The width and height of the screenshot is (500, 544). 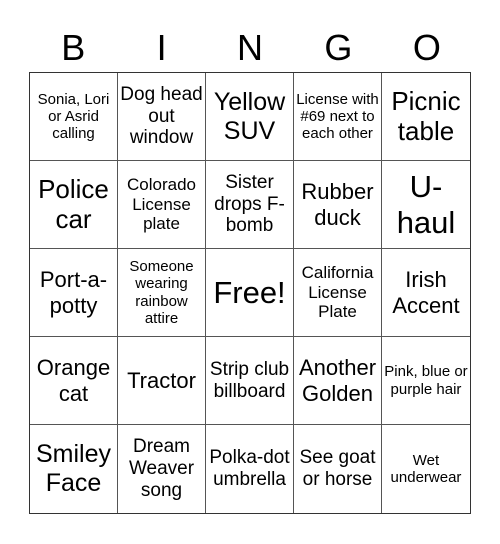 What do you see at coordinates (338, 381) in the screenshot?
I see `bingo-cell: Another Golden` at bounding box center [338, 381].